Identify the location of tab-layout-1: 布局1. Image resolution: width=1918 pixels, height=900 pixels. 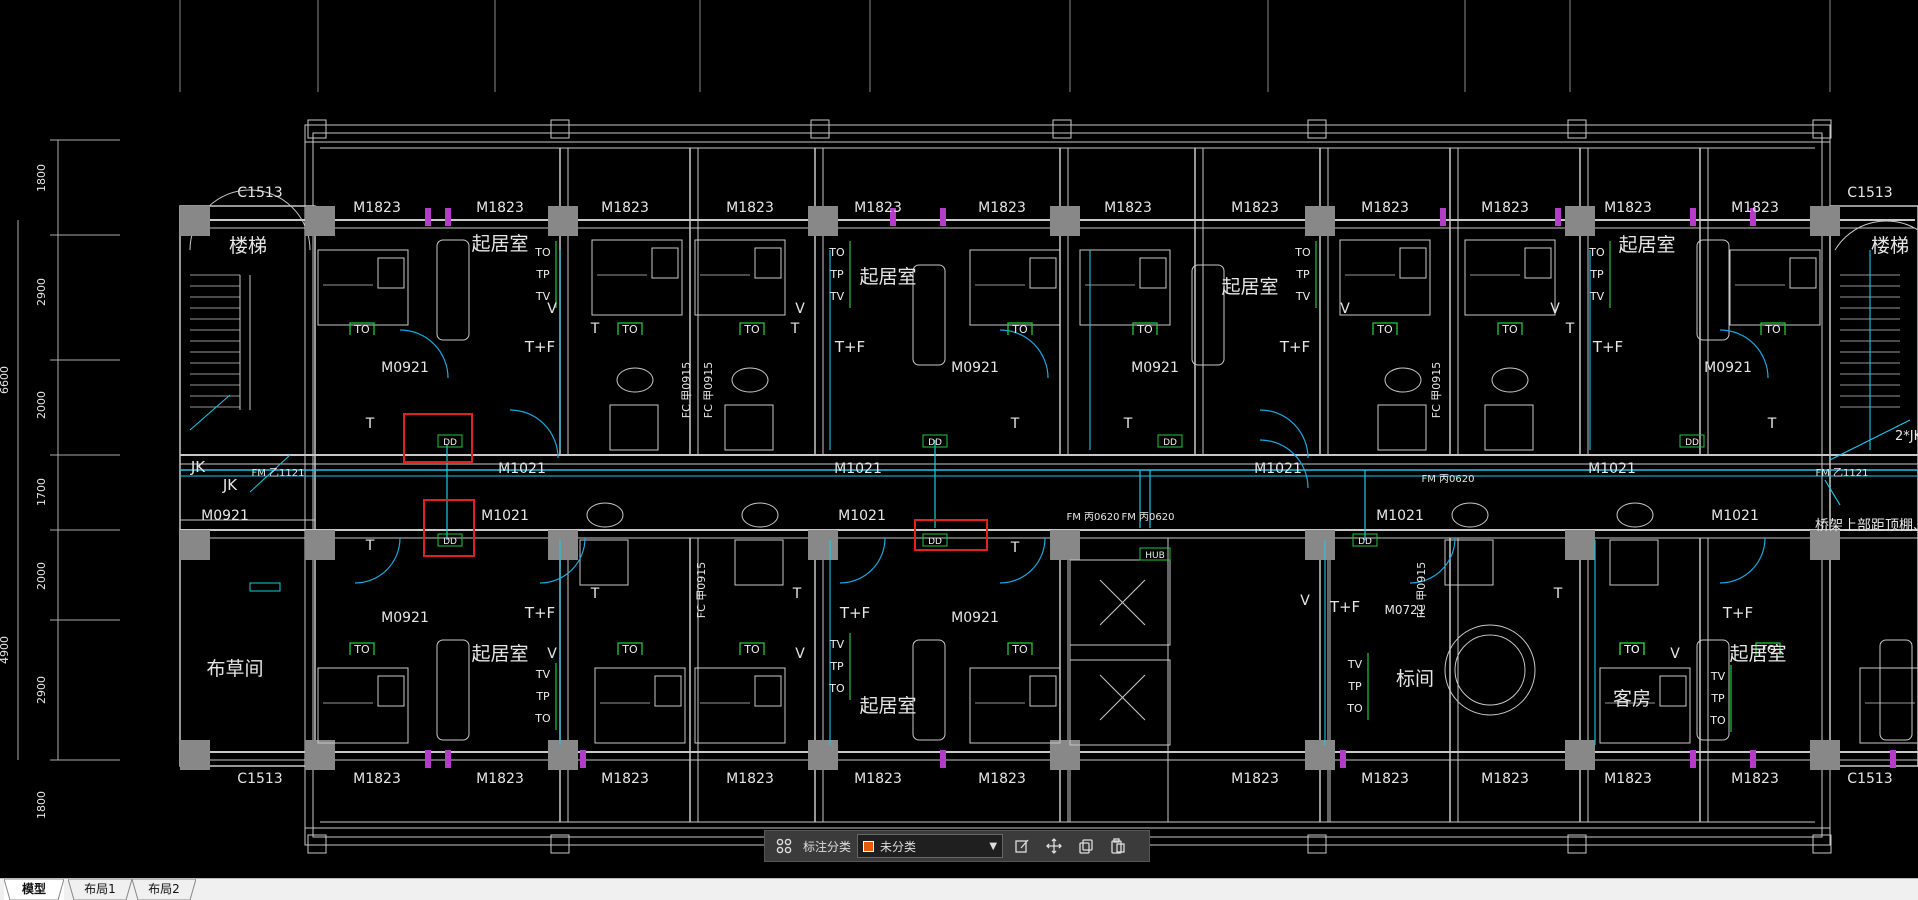
(100, 889).